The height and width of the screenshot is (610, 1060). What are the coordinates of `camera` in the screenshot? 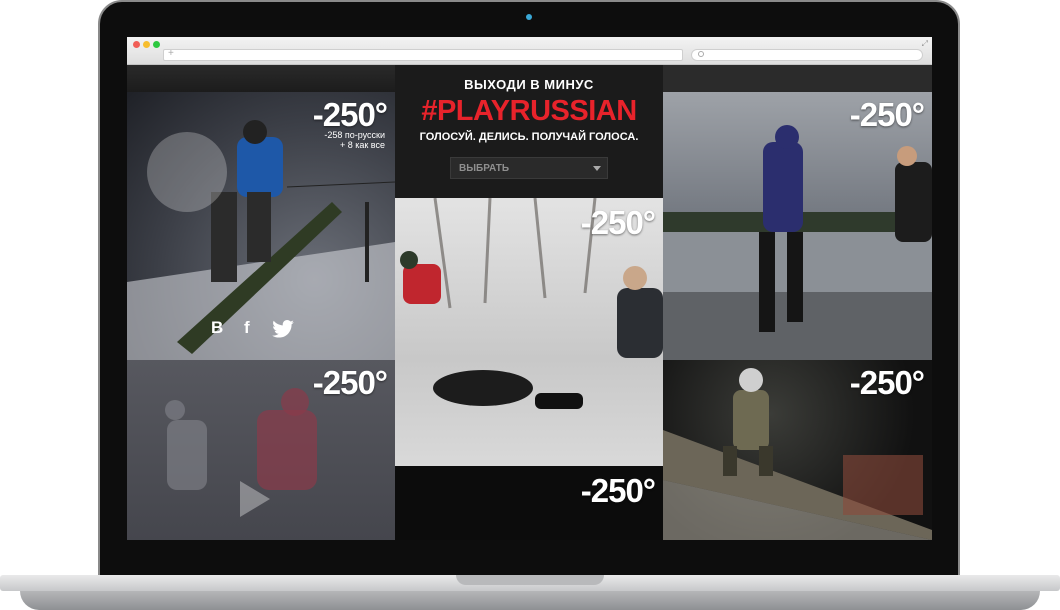 It's located at (529, 17).